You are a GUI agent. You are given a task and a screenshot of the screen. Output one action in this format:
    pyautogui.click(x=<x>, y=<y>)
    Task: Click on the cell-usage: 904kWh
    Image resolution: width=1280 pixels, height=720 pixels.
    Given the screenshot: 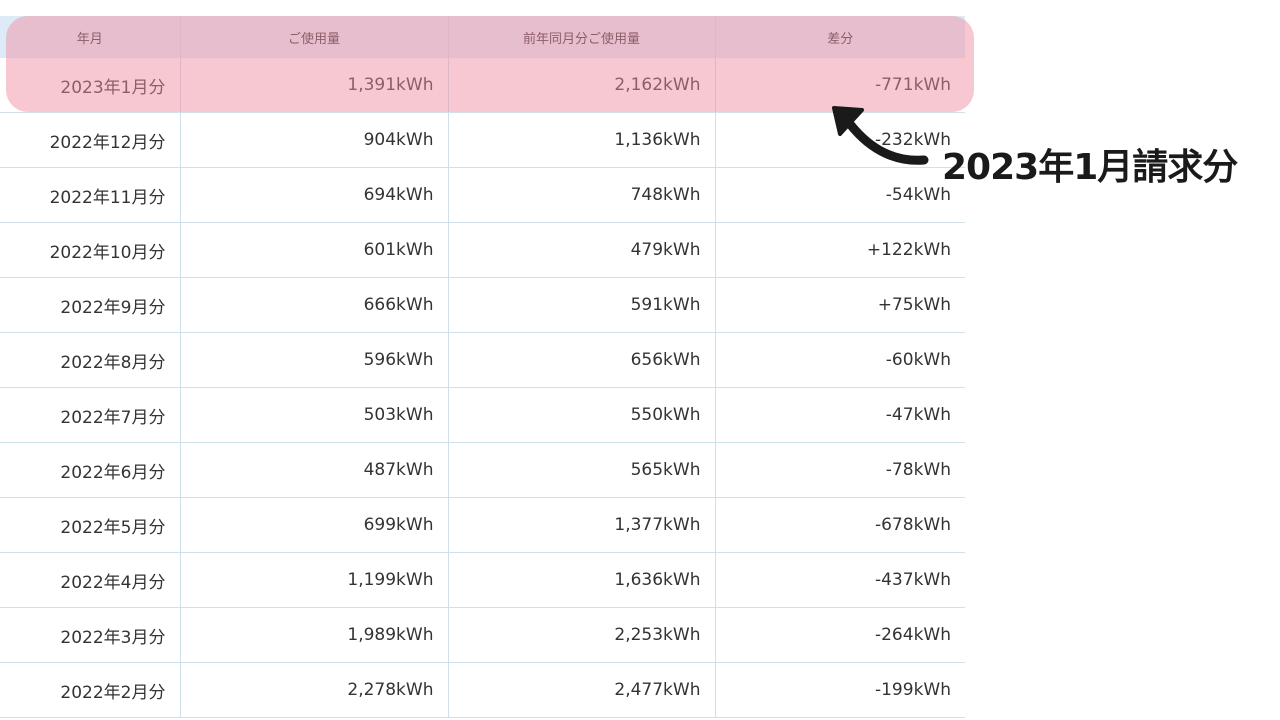 What is the action you would take?
    pyautogui.click(x=313, y=140)
    